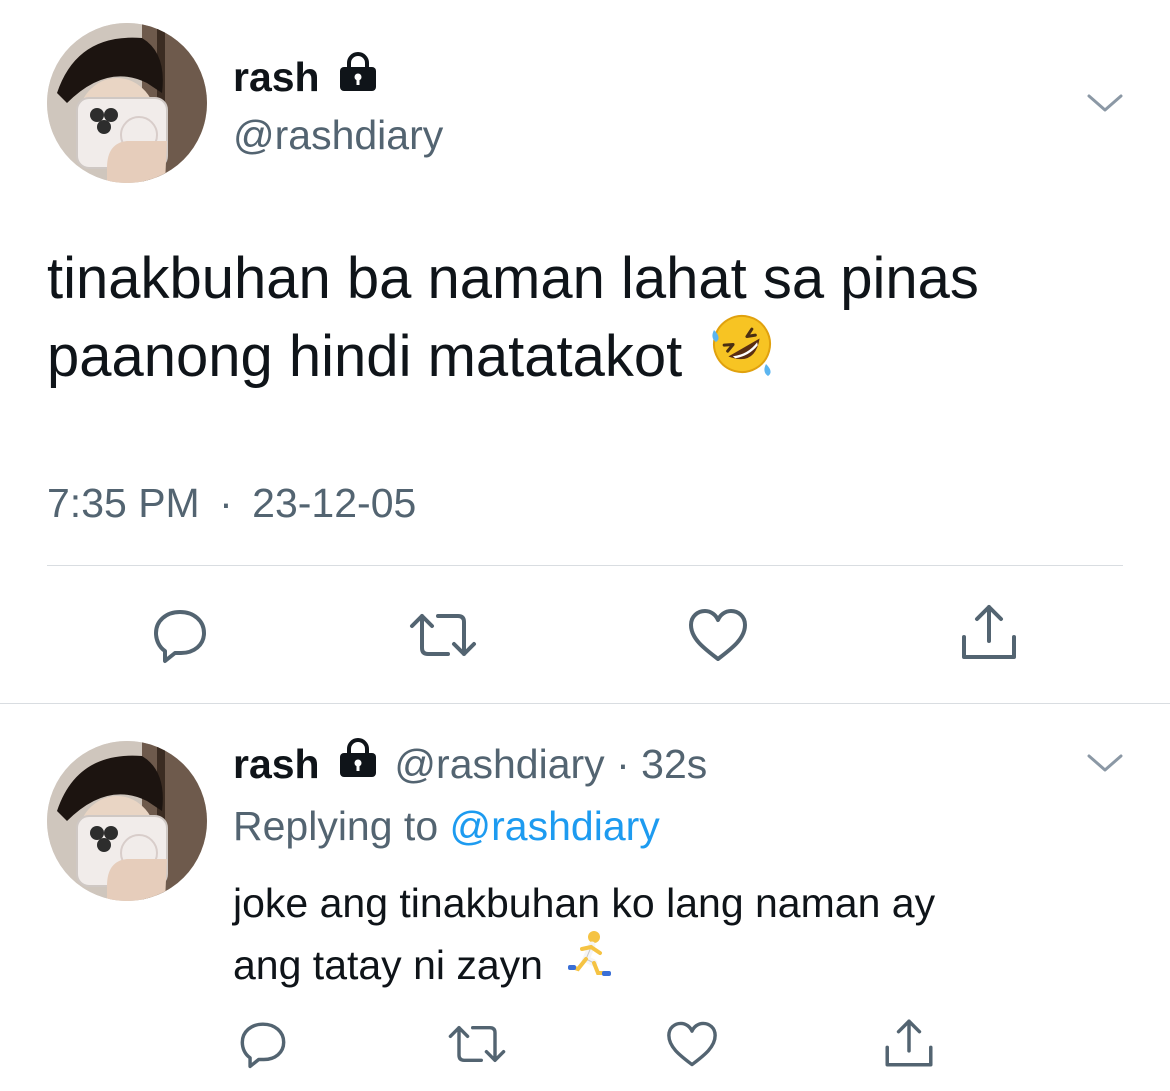 This screenshot has height=1091, width=1170. I want to click on person-running-emoji-icon, so click(590, 963).